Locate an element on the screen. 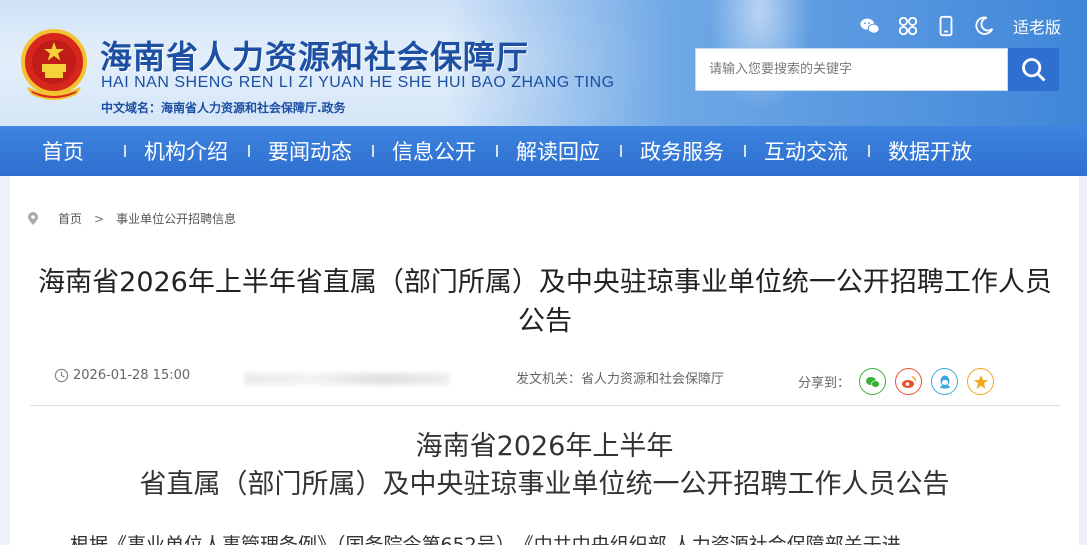  article-meta: 2026-01-28 15:00 发文机关：省人力资源和社会保障厅 分享到： is located at coordinates (534, 381).